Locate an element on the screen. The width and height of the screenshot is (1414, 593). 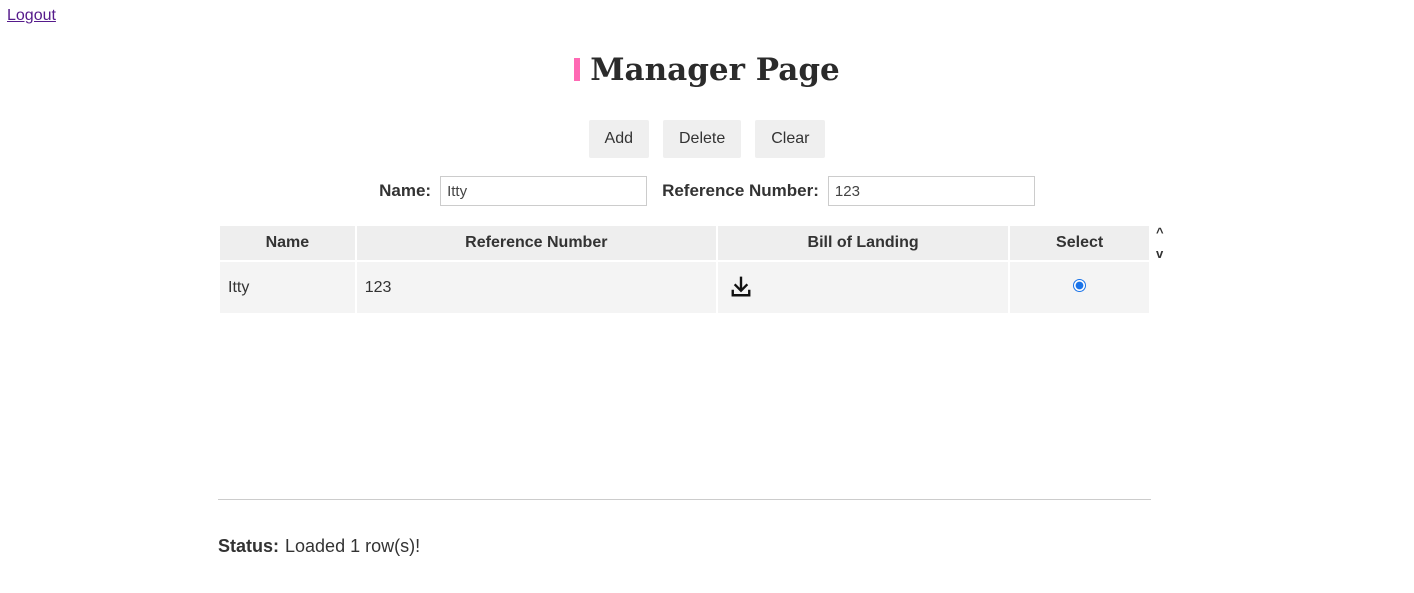
title-accent-bar is located at coordinates (577, 69).